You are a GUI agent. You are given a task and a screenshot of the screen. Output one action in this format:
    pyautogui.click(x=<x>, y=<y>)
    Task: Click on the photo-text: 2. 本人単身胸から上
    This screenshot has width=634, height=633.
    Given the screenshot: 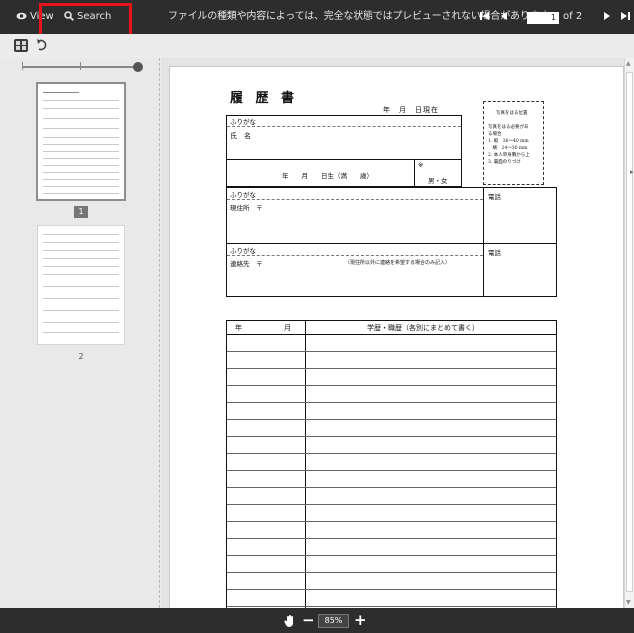 What is the action you would take?
    pyautogui.click(x=509, y=155)
    